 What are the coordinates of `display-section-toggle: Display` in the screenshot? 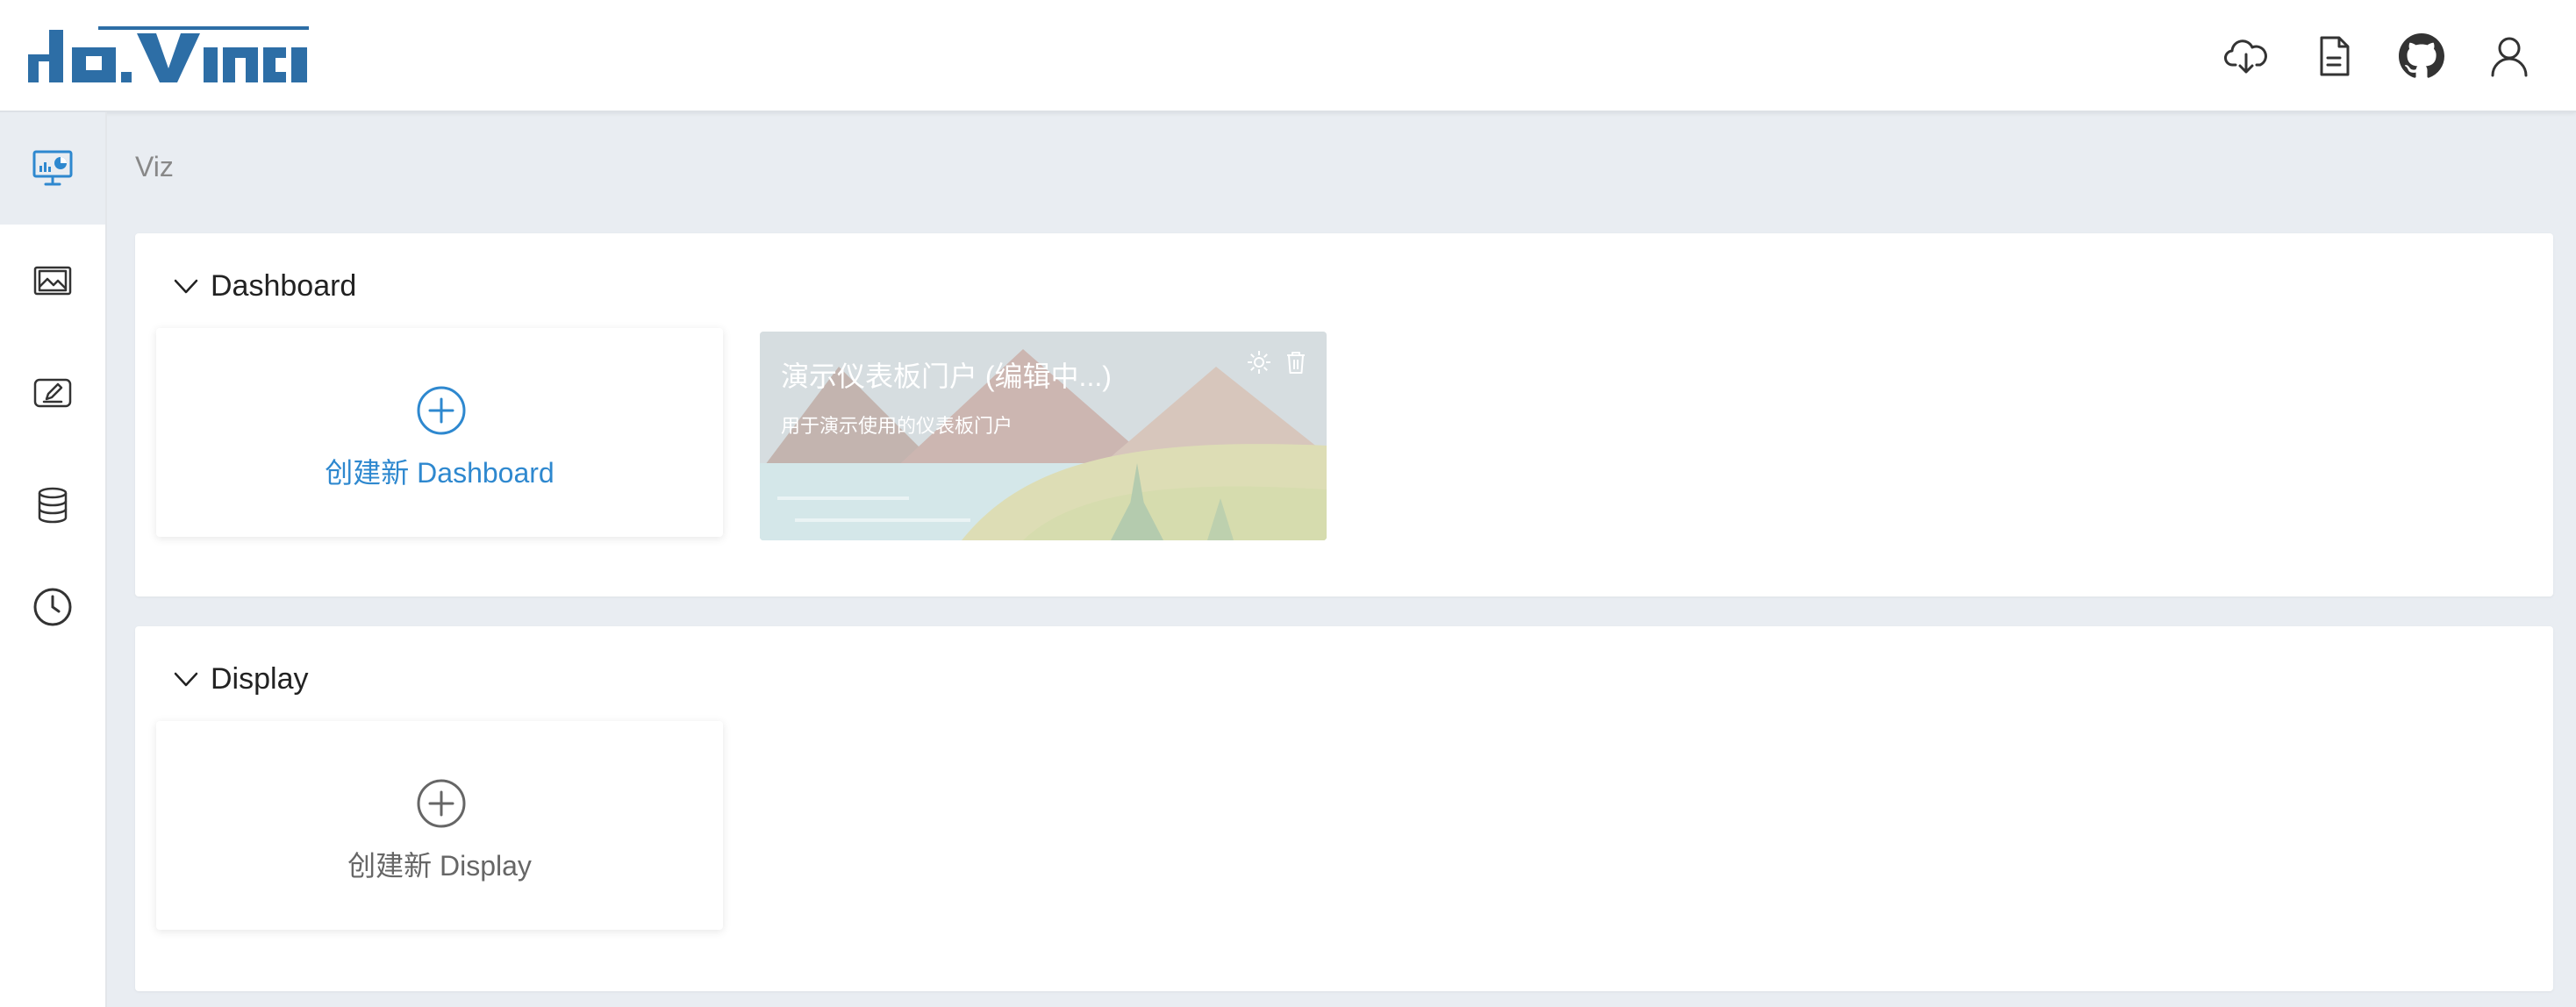 It's located at (240, 679).